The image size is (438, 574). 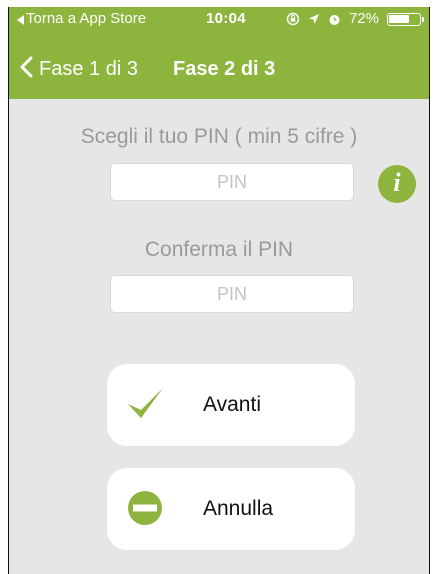 I want to click on checkmark-icon, so click(x=145, y=404).